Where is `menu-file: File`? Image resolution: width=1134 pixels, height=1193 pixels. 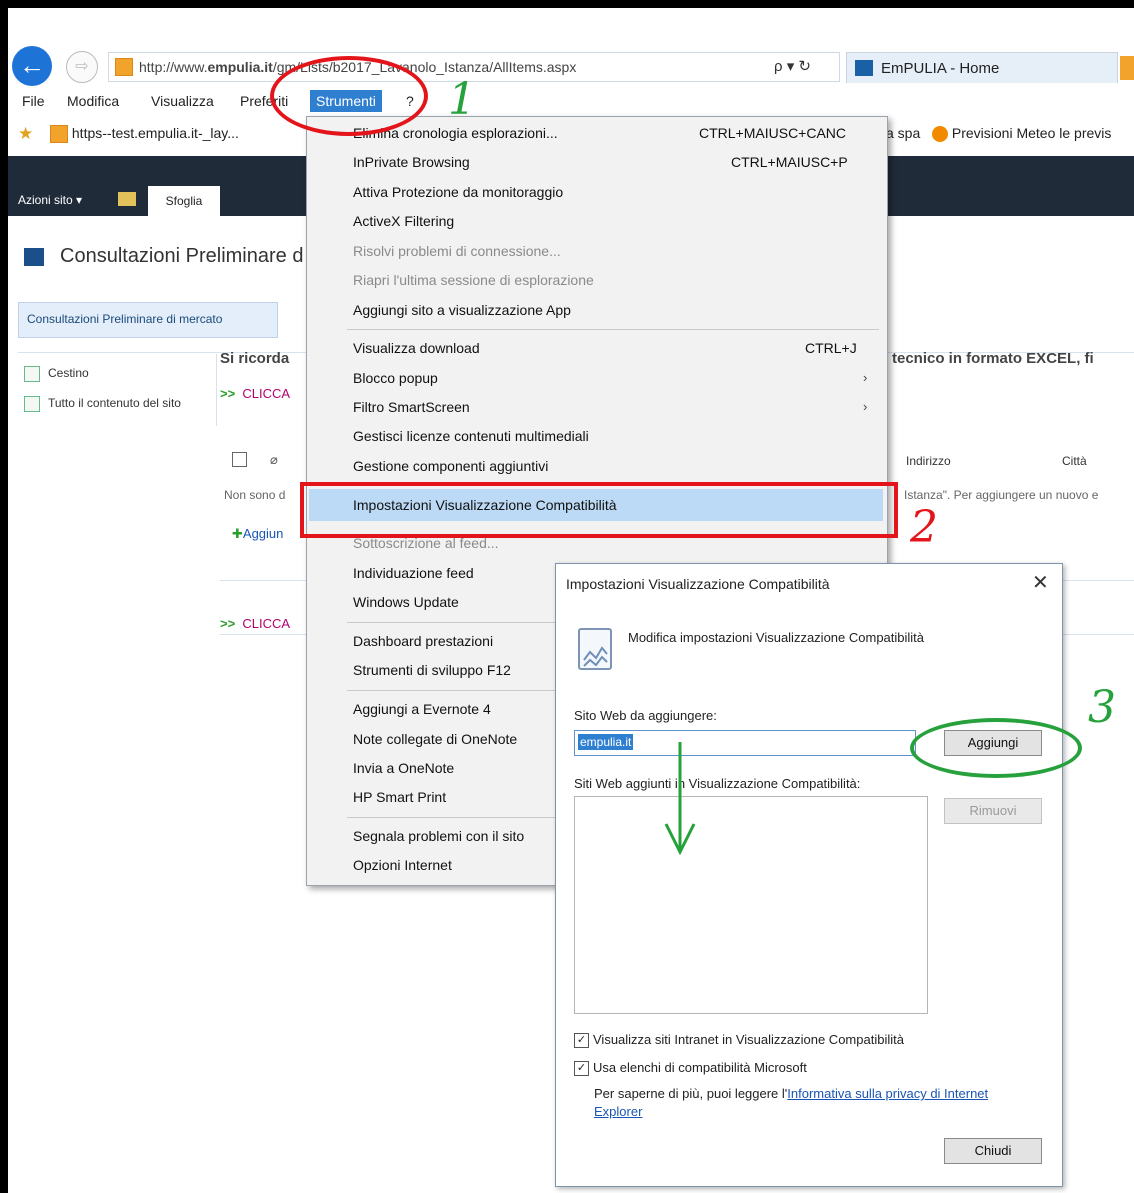
menu-file: File is located at coordinates (33, 101).